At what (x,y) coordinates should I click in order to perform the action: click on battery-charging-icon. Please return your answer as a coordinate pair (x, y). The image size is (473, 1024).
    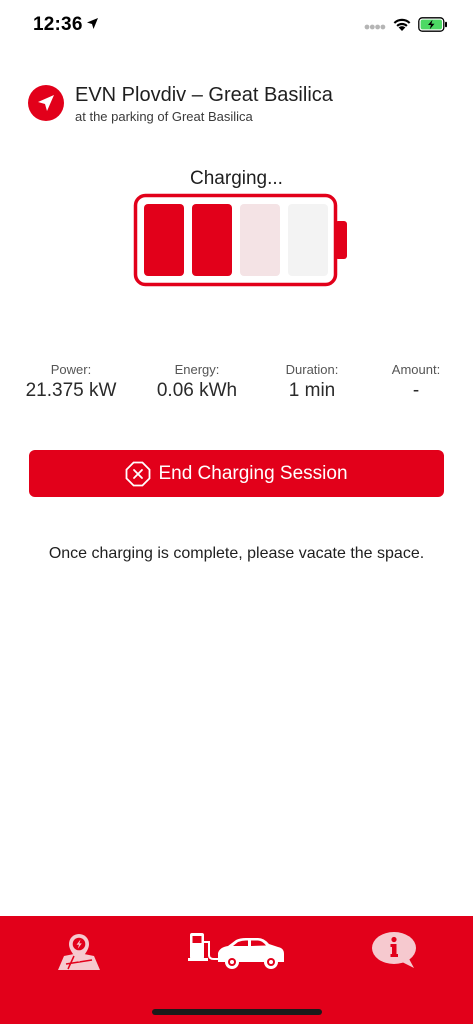
    Looking at the image, I should click on (432, 24).